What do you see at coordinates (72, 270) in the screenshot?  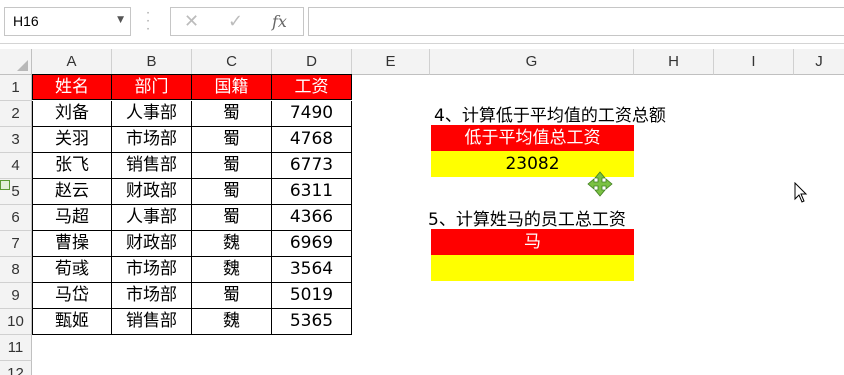 I see `table-cell: 荀彧` at bounding box center [72, 270].